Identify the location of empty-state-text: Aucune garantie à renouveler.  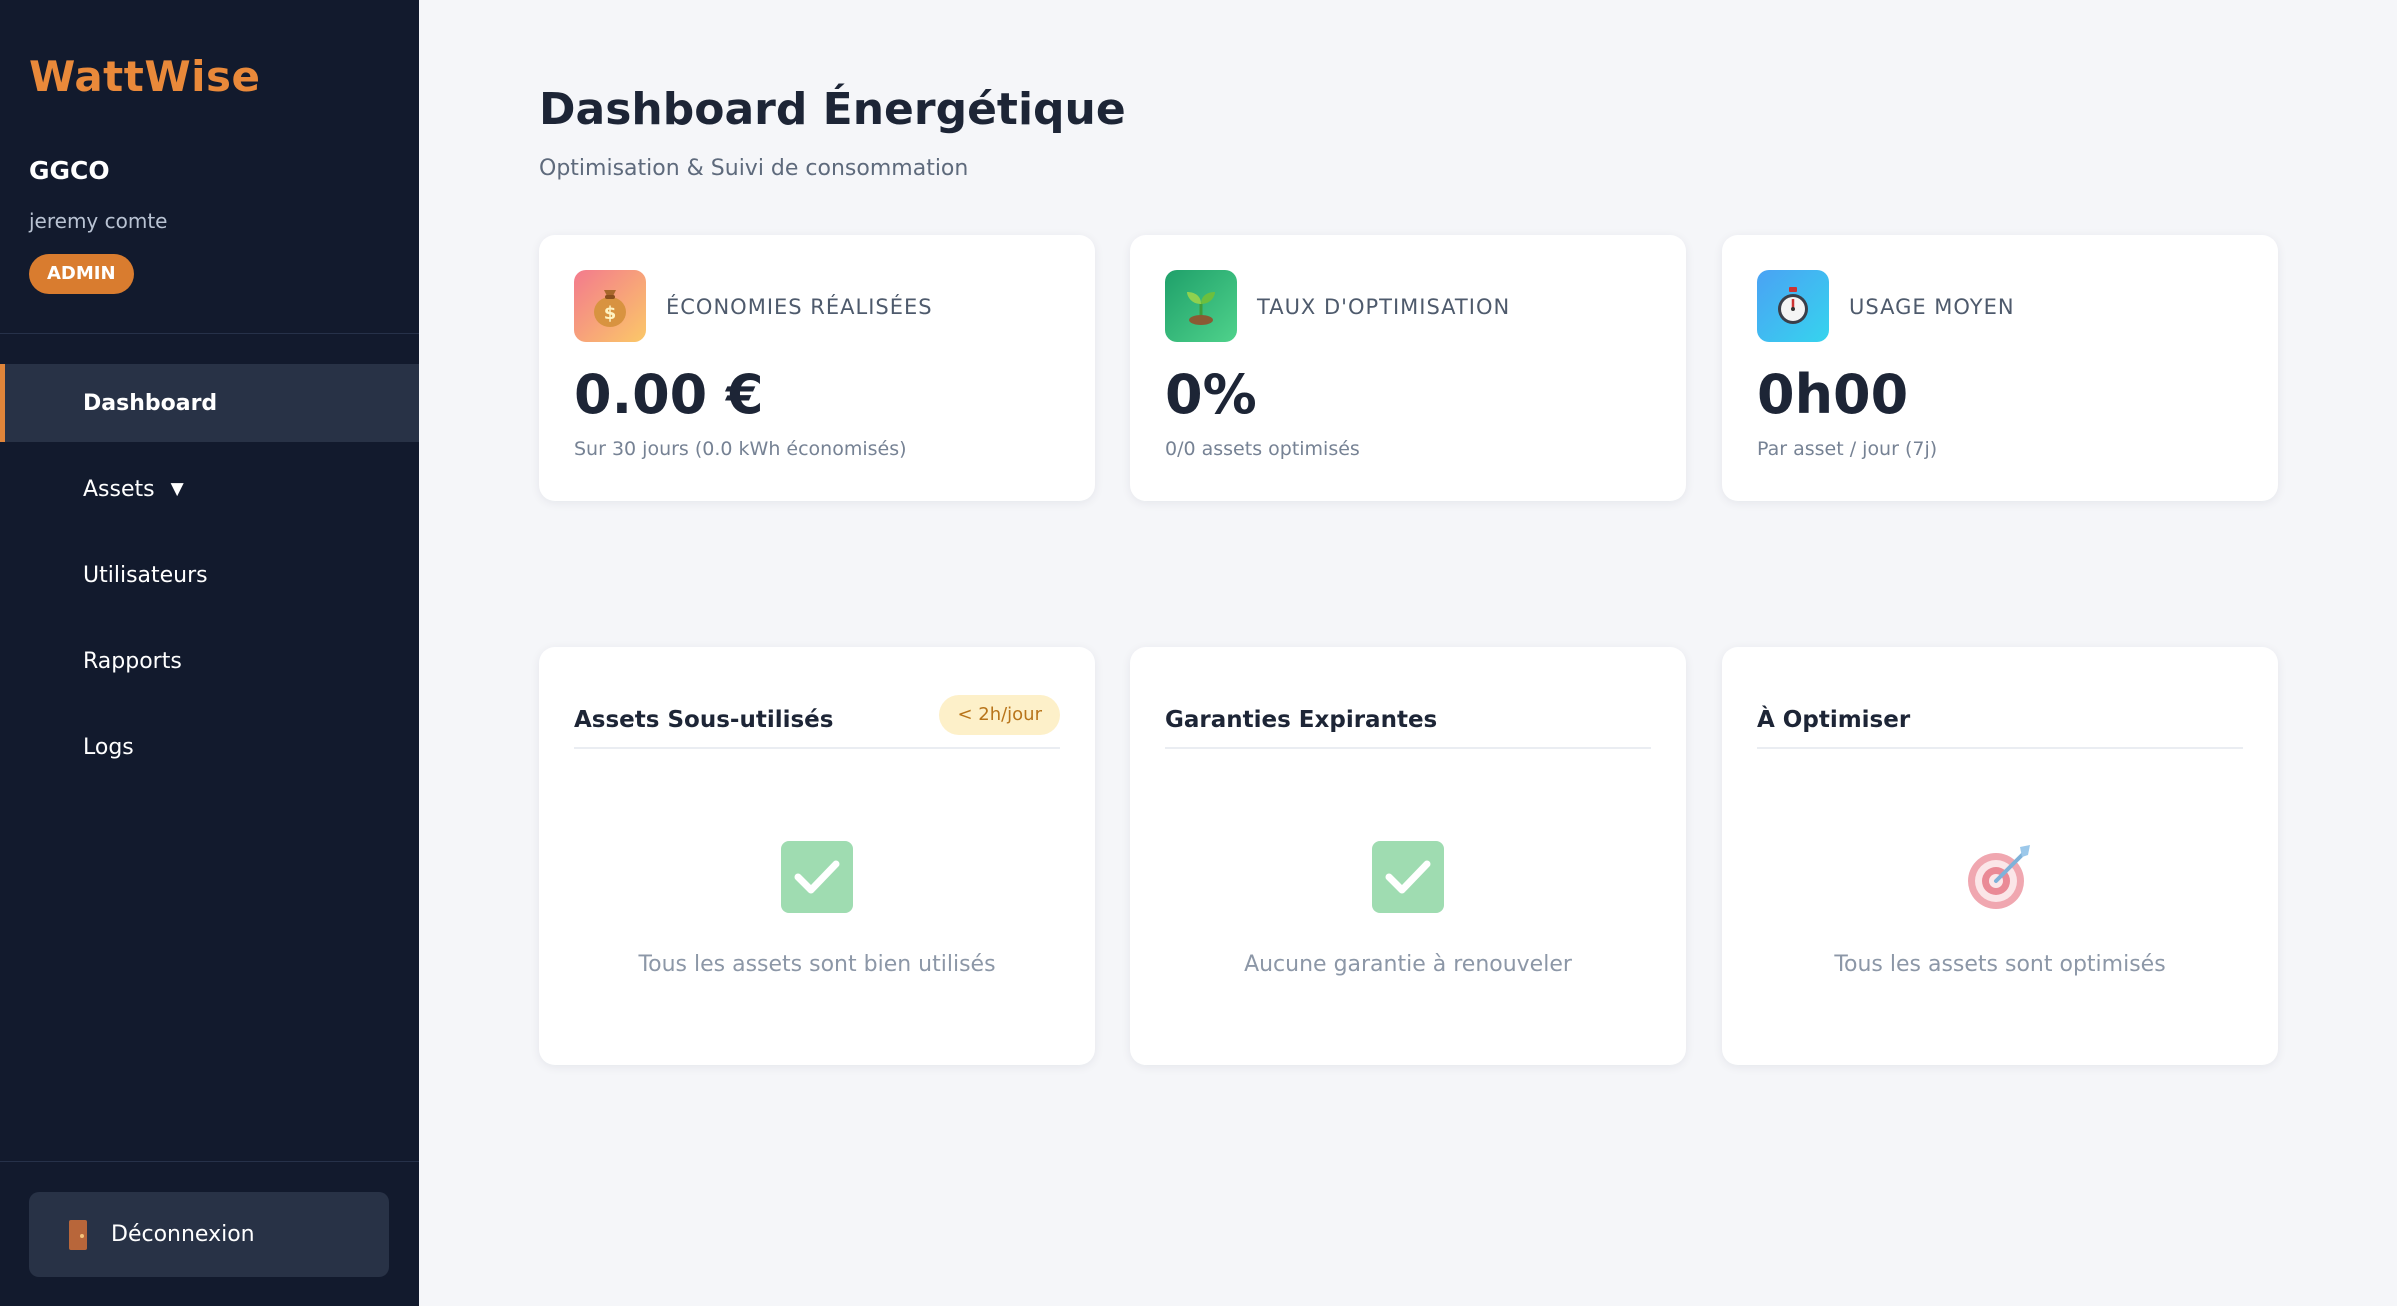
(1408, 964).